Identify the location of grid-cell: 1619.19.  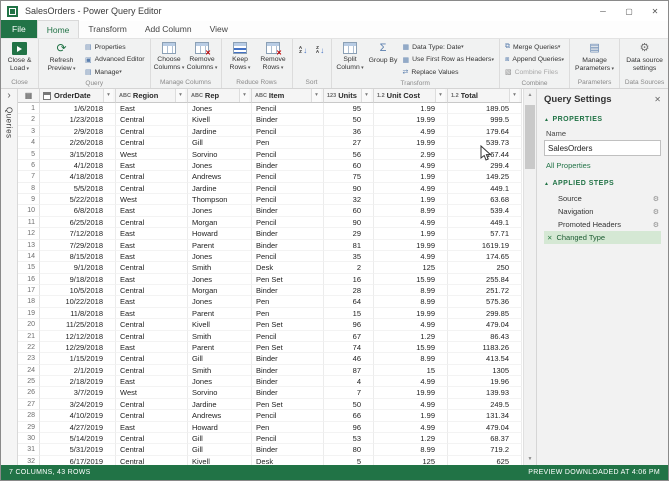
(485, 245).